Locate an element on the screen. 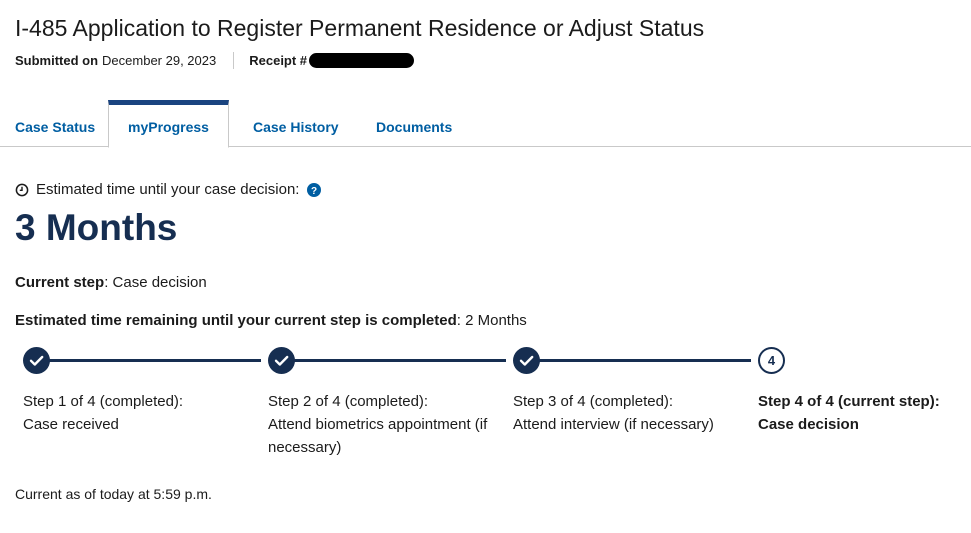  tab-case-history: Case History is located at coordinates (296, 123).